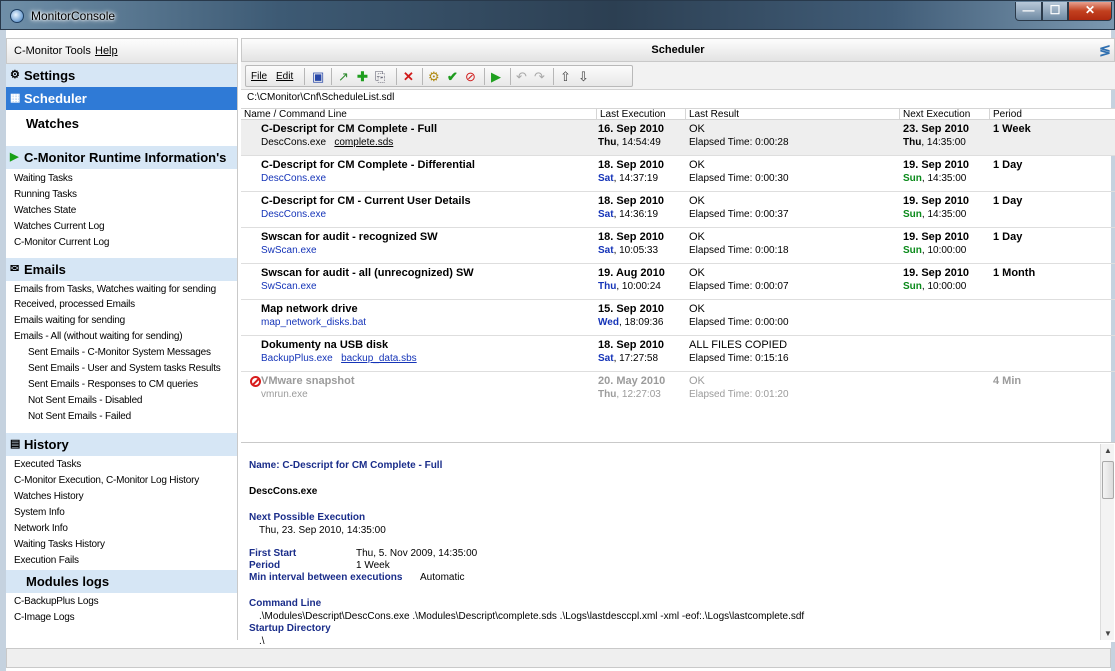  I want to click on task-name: Dokumenty na USB disk, so click(325, 345).